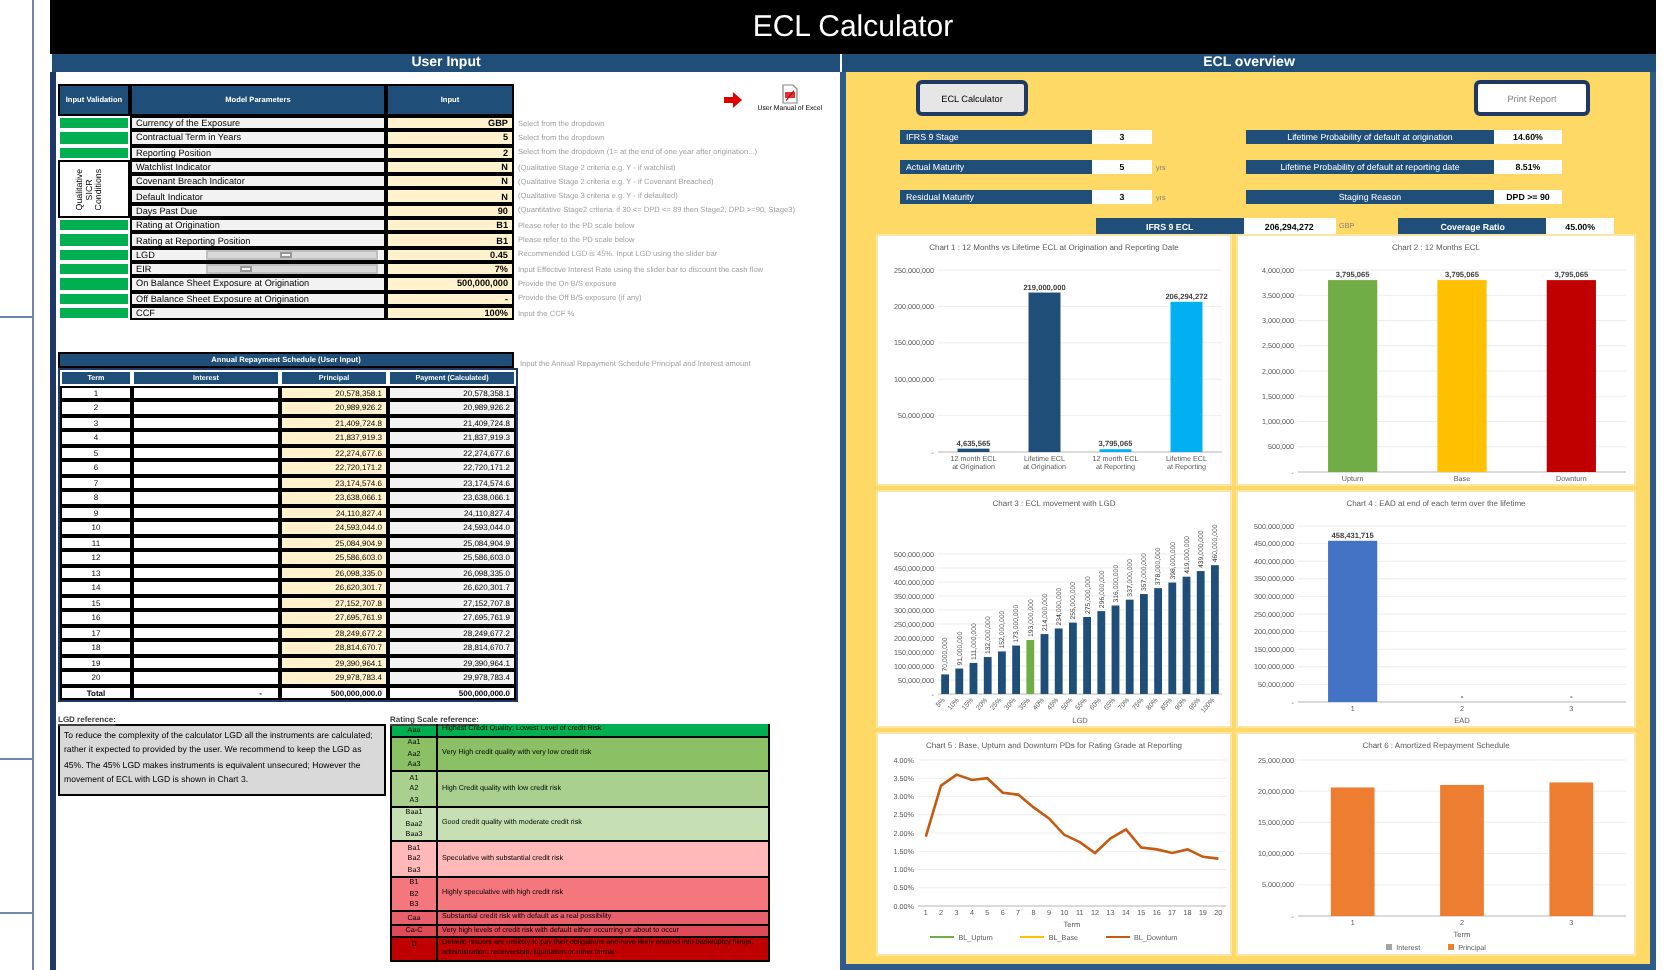 This screenshot has height=970, width=1676. I want to click on arrow-icon, so click(732, 100).